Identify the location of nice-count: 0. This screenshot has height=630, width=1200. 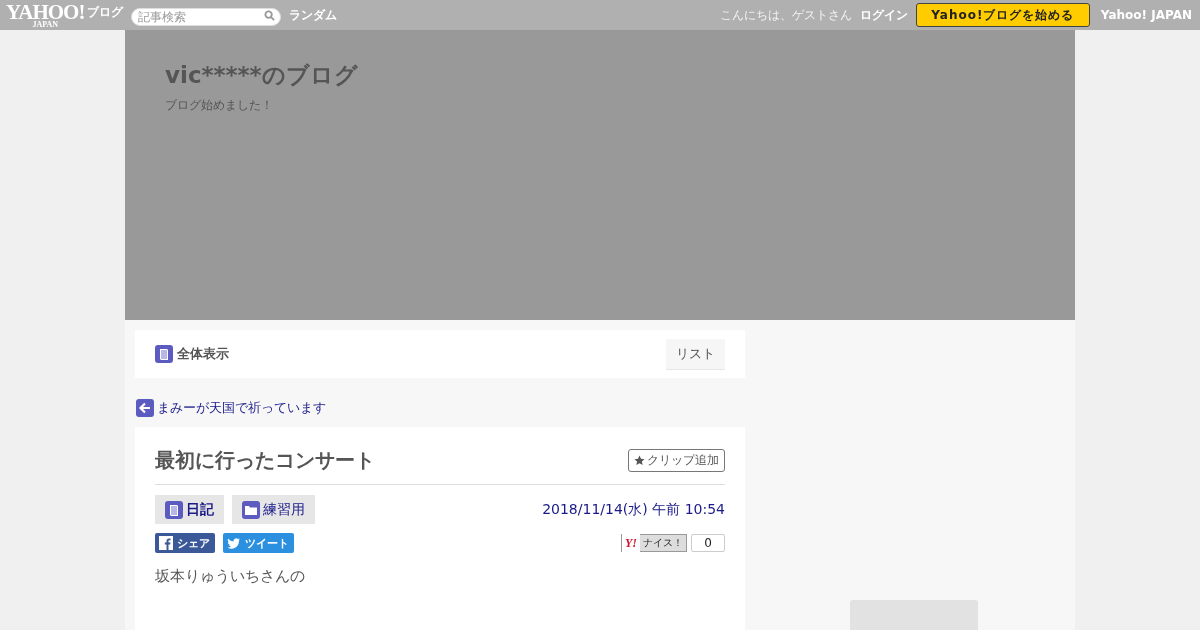
(708, 543).